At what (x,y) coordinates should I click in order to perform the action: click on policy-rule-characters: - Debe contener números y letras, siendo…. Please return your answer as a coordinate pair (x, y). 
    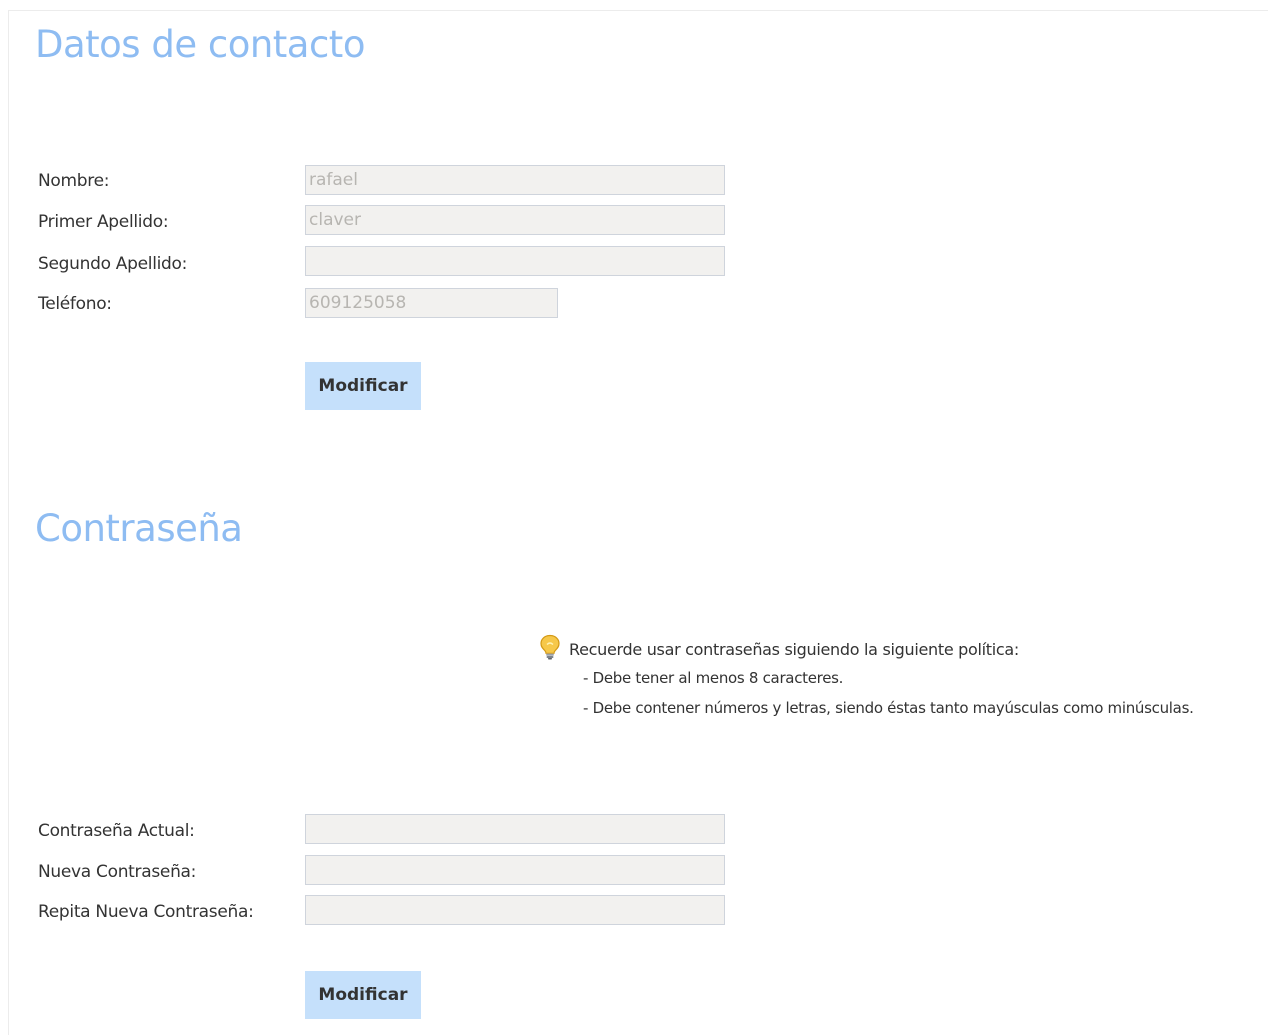
    Looking at the image, I should click on (888, 708).